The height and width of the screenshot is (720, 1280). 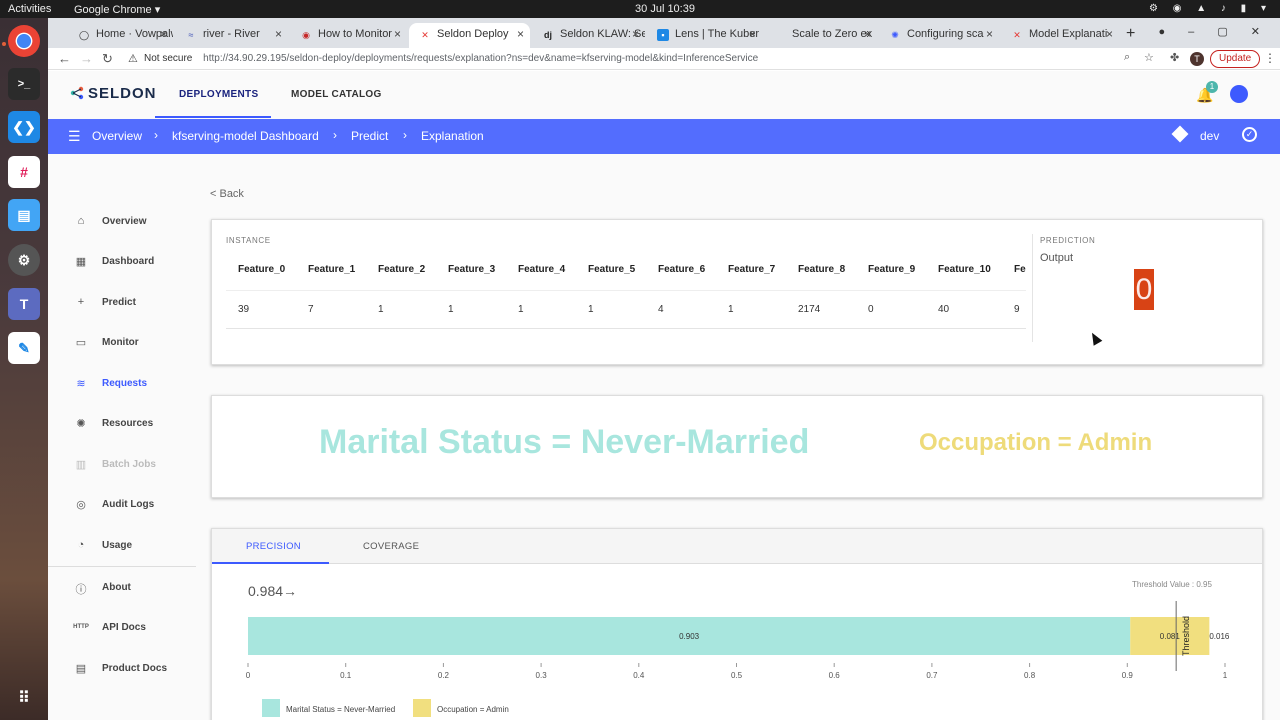 What do you see at coordinates (120, 35) in the screenshot?
I see `browser-tab: ◯ Home · Vowpalw ×` at bounding box center [120, 35].